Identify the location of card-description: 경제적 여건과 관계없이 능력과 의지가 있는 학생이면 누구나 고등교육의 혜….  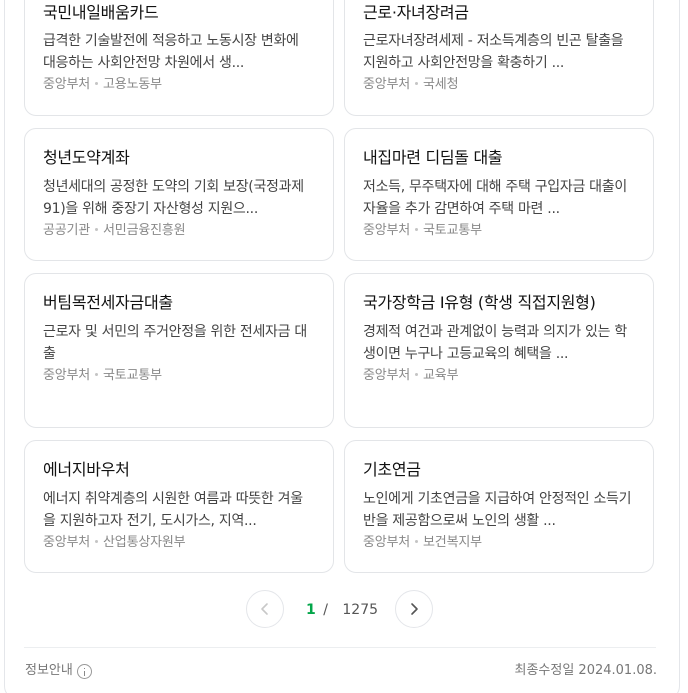
(495, 343).